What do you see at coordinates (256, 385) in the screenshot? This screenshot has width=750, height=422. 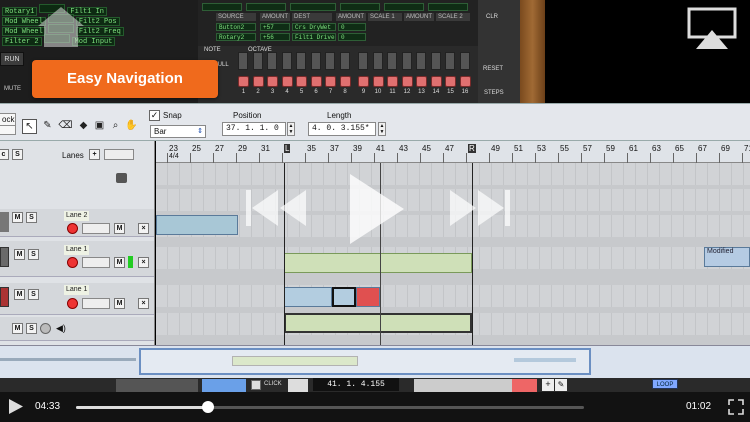 I see `click-checkbox` at bounding box center [256, 385].